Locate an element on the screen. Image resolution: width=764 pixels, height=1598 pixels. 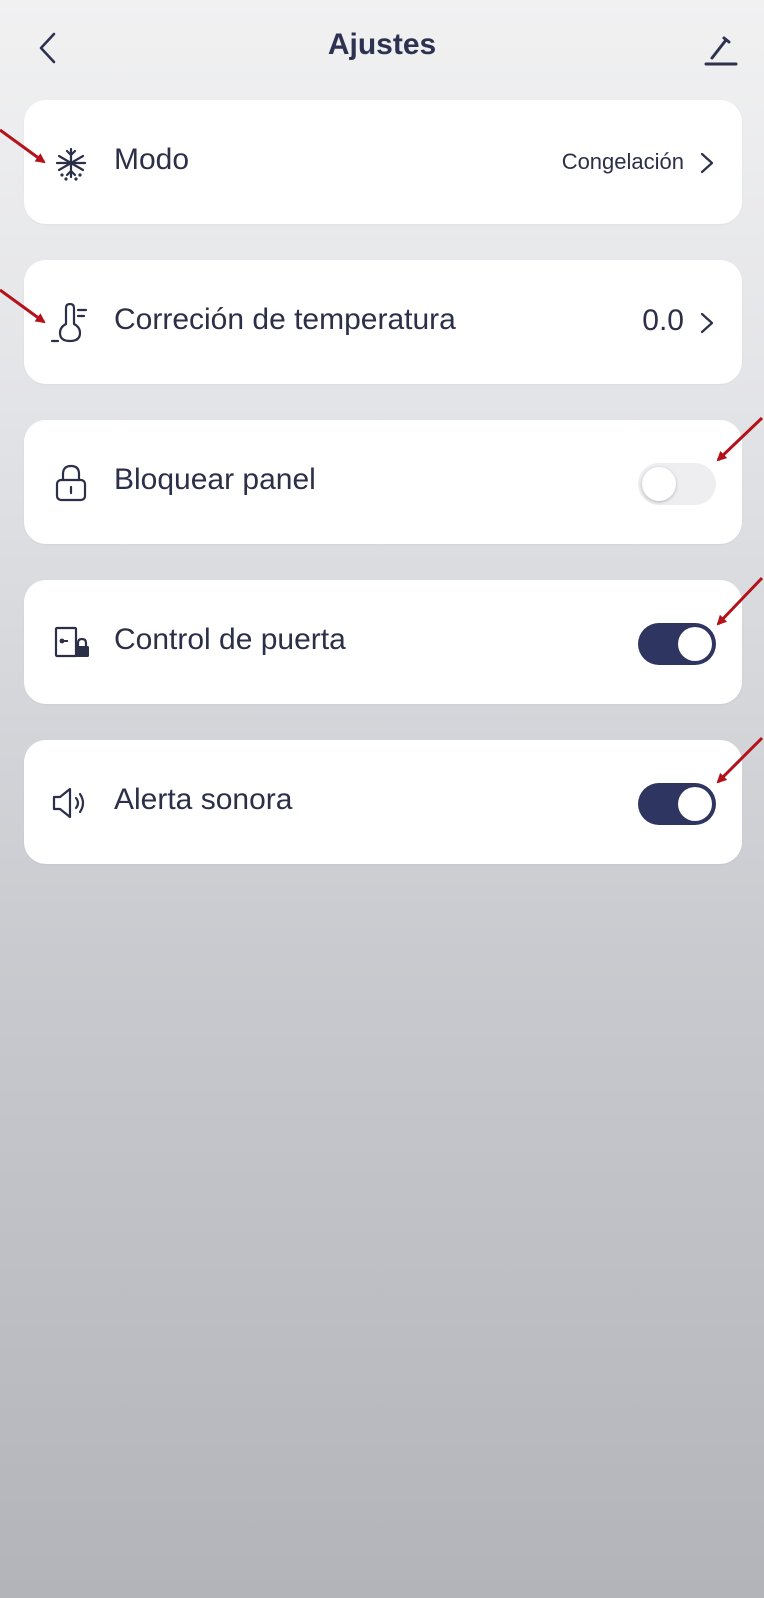
lock-icon is located at coordinates (71, 483).